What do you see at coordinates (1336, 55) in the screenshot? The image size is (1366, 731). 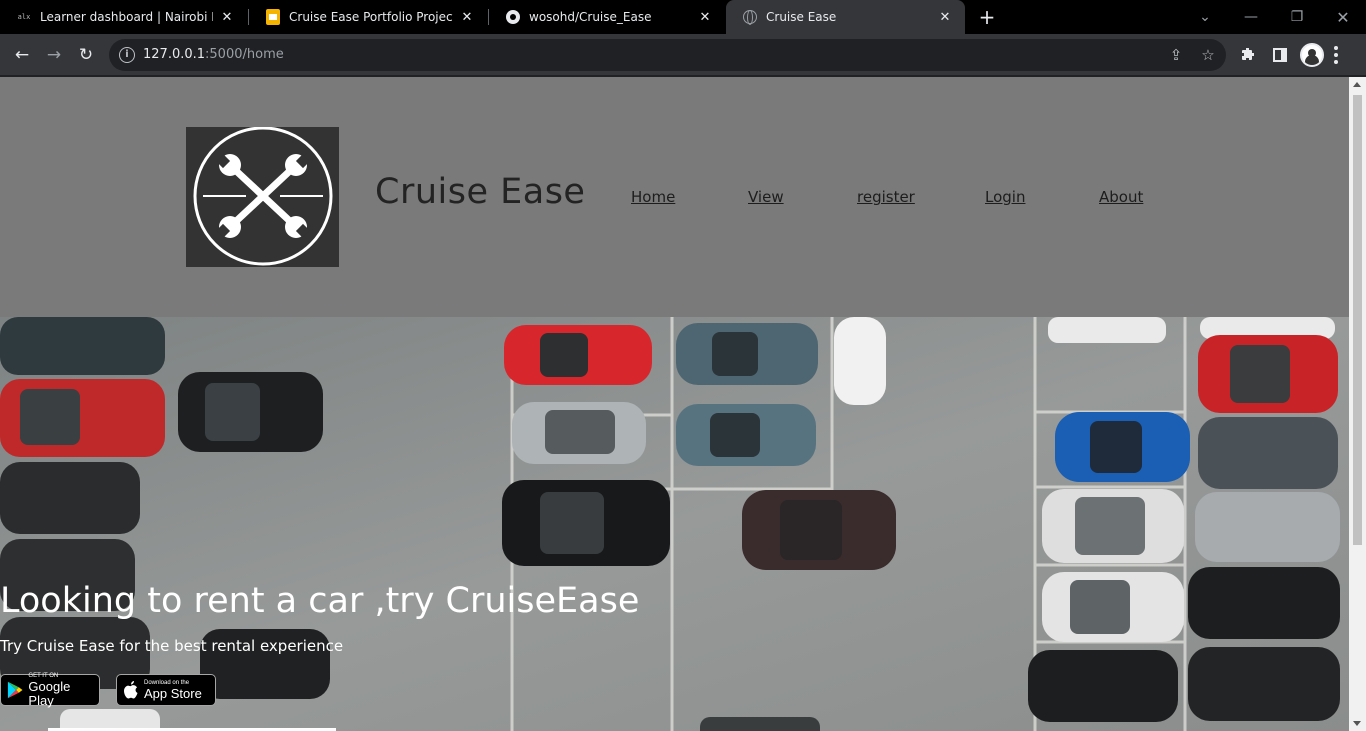 I see `menu-icon` at bounding box center [1336, 55].